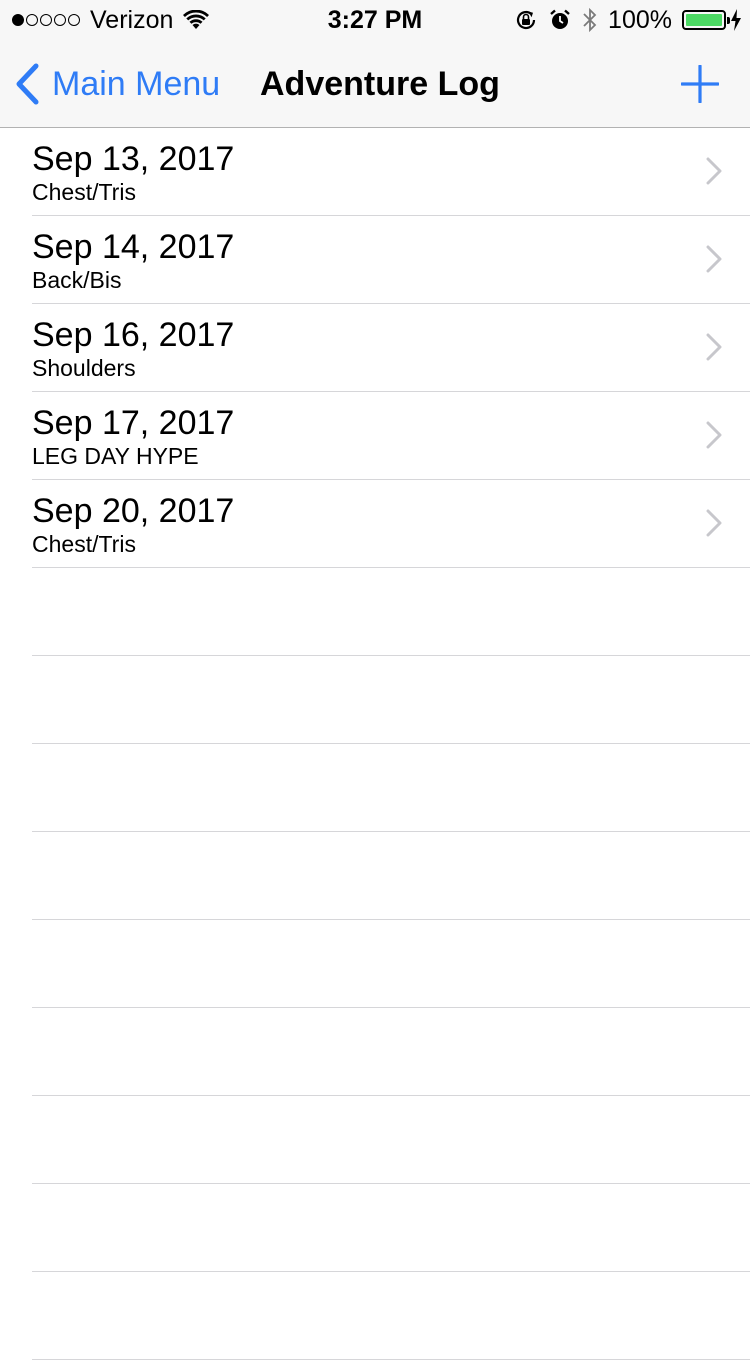 This screenshot has height=1360, width=750. What do you see at coordinates (736, 20) in the screenshot?
I see `charging-icon` at bounding box center [736, 20].